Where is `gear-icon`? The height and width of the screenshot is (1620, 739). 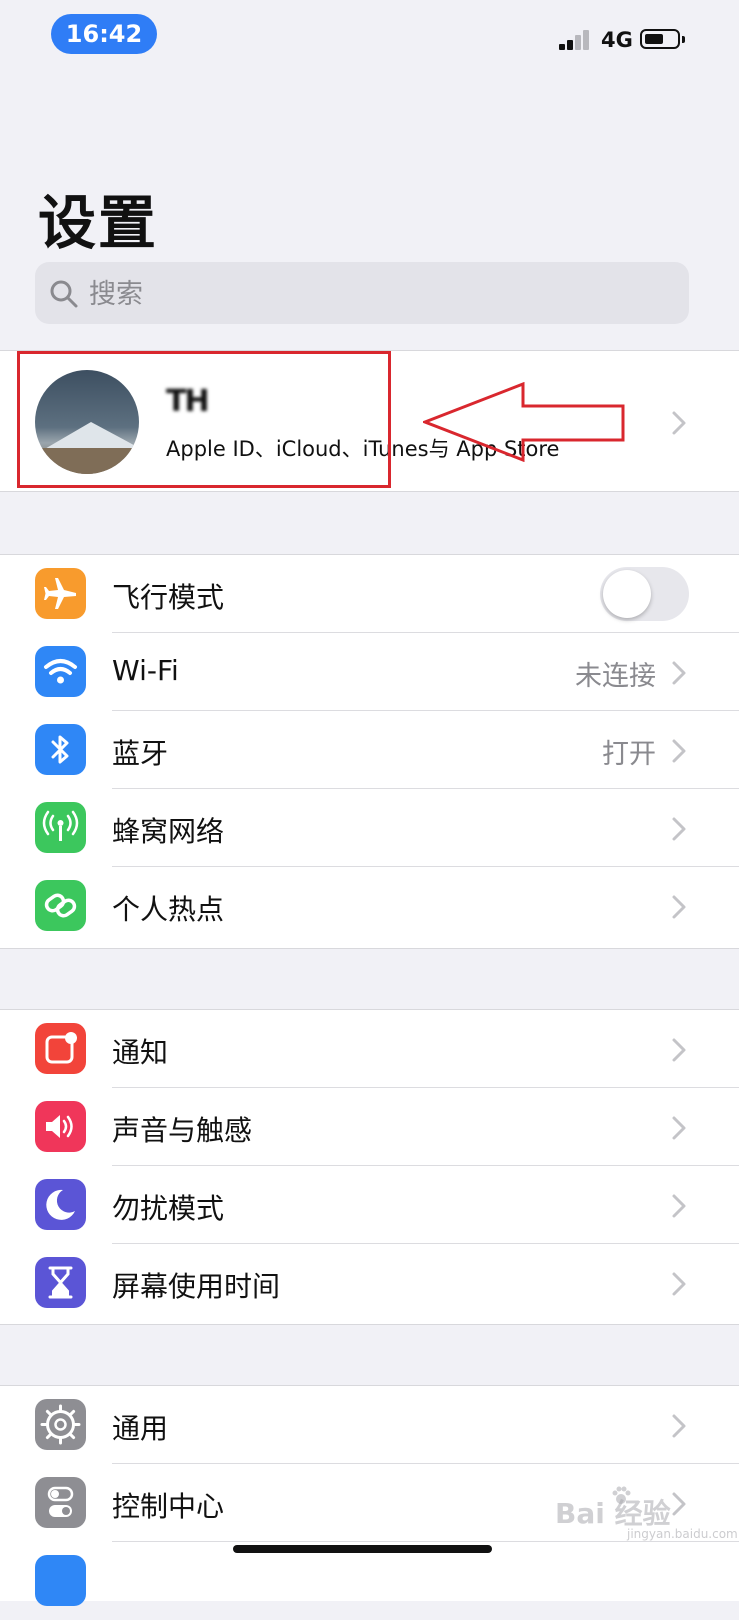
gear-icon is located at coordinates (60, 1424).